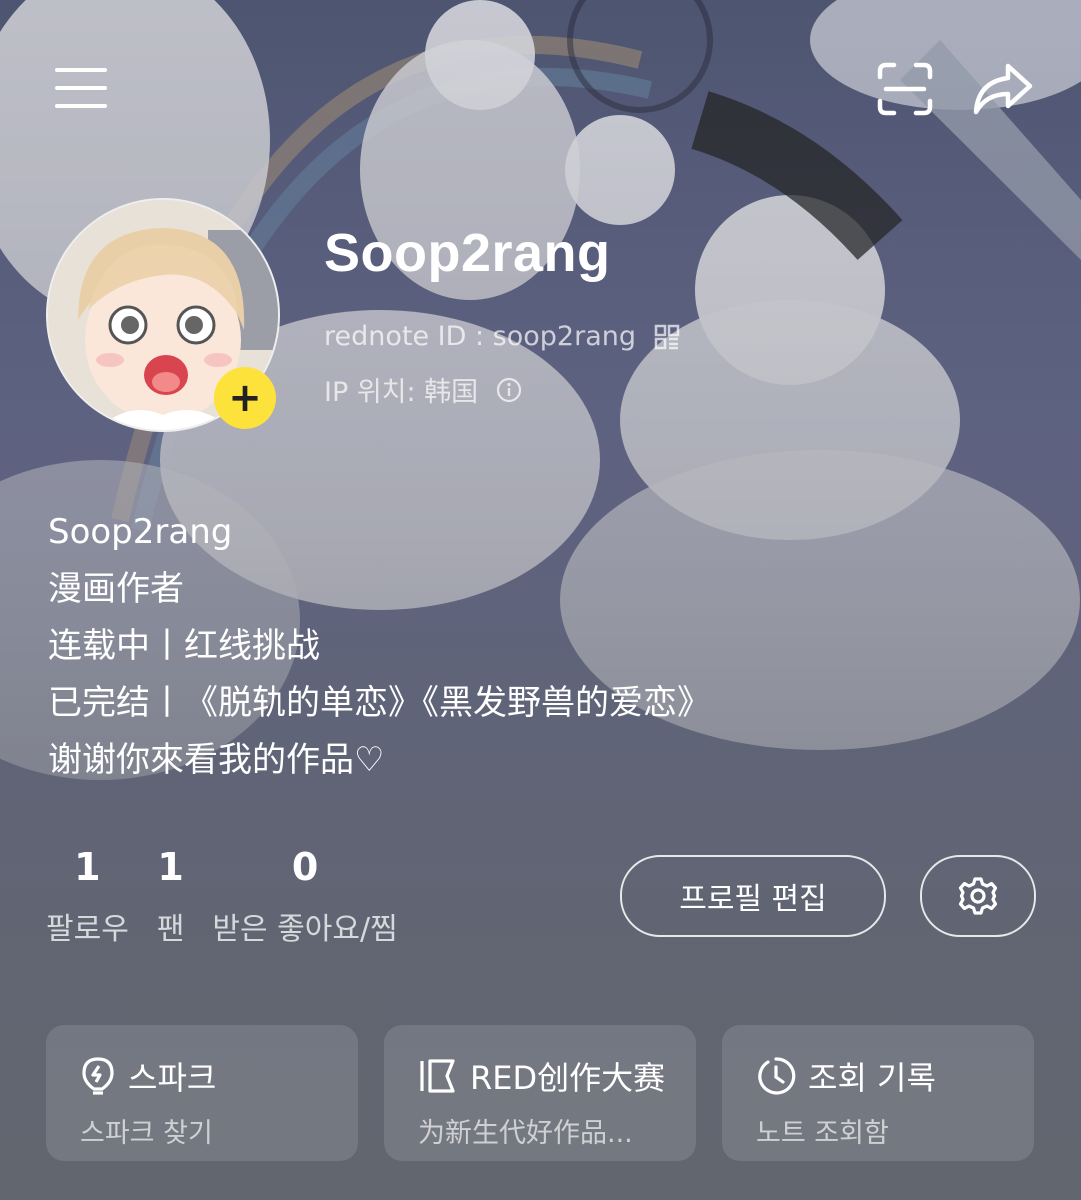  I want to click on plus-icon: +, so click(245, 398).